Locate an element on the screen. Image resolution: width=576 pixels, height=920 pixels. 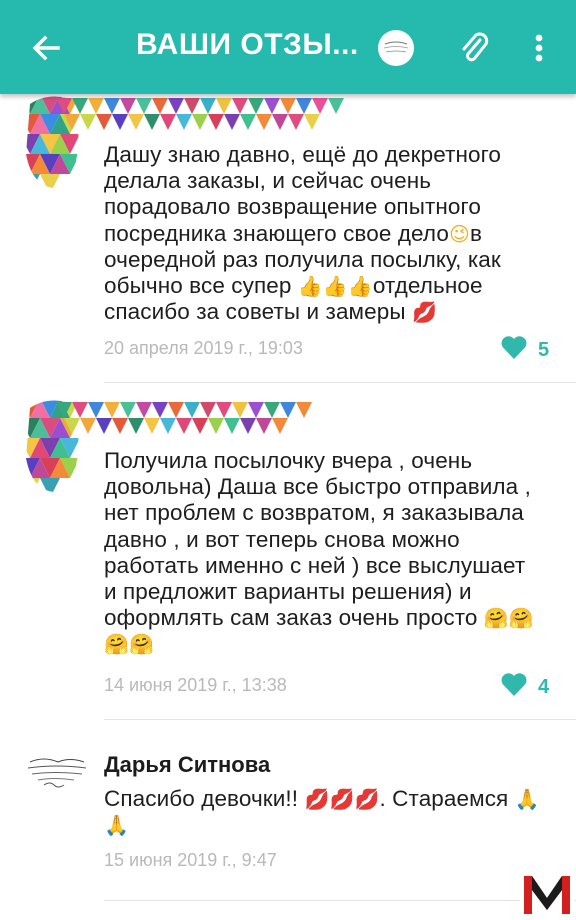
comment-date: 20 апреля 2019 г., 19:03 is located at coordinates (203, 348).